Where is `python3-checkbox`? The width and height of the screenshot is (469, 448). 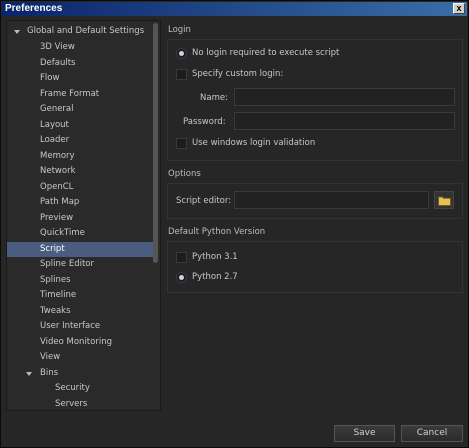
python3-checkbox is located at coordinates (181, 257).